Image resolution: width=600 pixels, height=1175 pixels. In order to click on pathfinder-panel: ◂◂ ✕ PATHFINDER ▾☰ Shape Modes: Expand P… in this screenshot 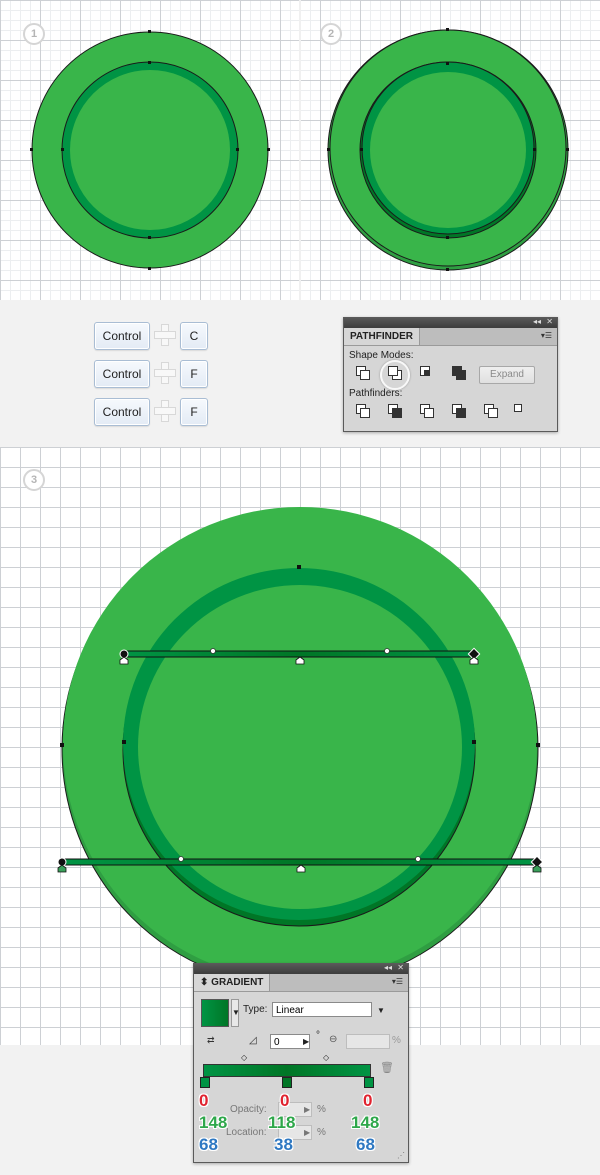, I will do `click(450, 374)`.